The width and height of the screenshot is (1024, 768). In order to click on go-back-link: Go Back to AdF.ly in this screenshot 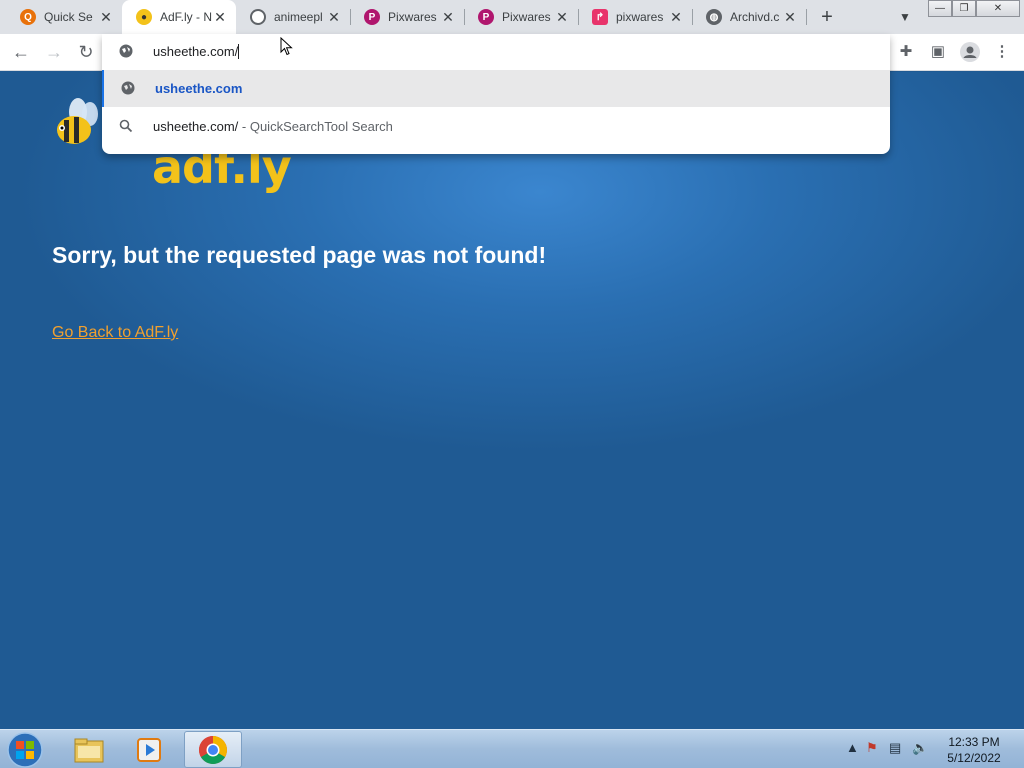, I will do `click(115, 333)`.